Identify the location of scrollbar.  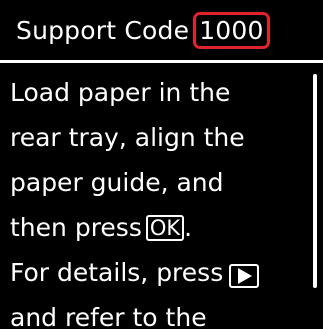
(315, 181).